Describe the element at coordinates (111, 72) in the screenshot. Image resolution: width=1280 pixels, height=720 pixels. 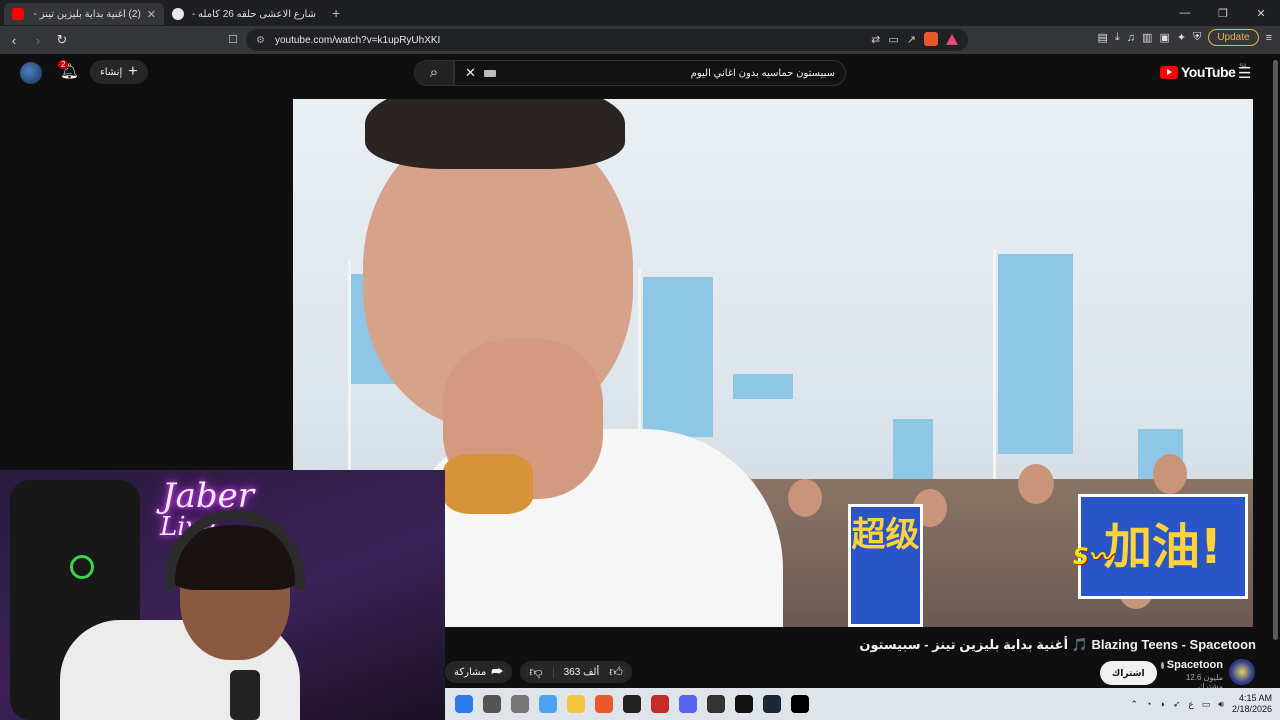
I see `create-label: إنشاء` at that location.